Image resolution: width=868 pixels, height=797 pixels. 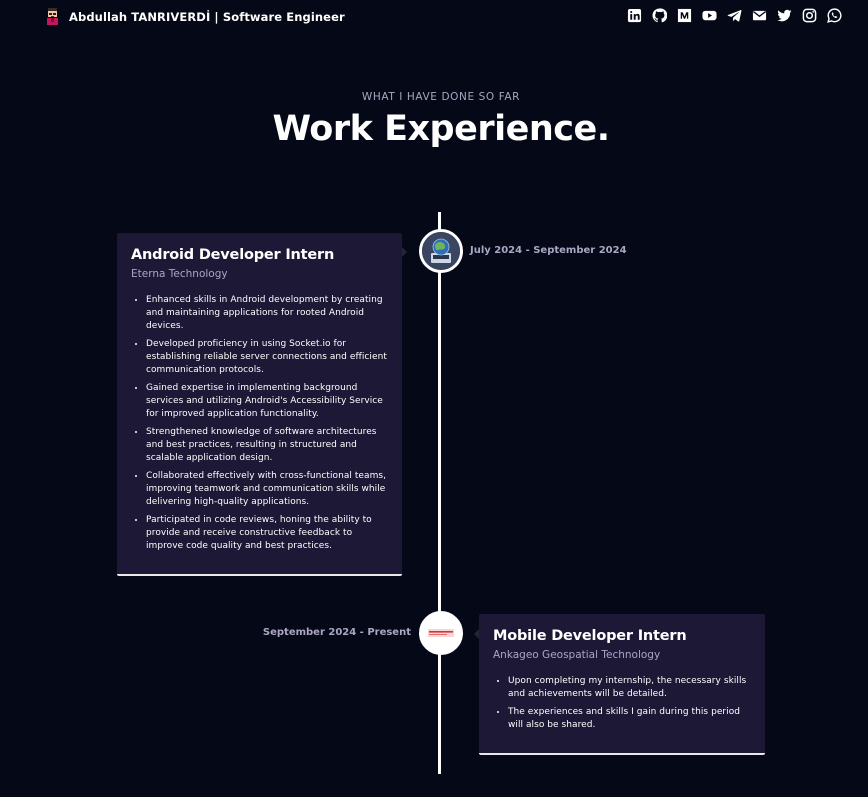 What do you see at coordinates (684, 15) in the screenshot?
I see `medium-icon` at bounding box center [684, 15].